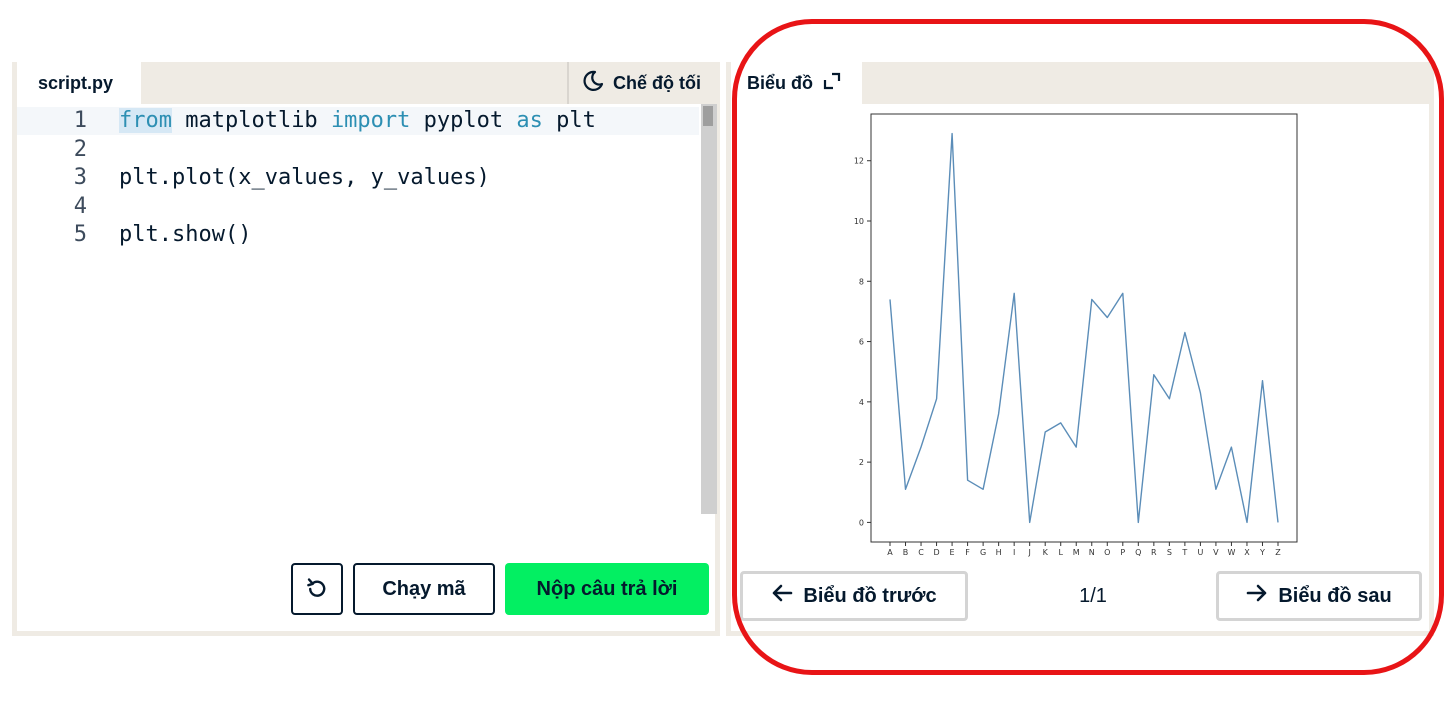 This screenshot has width=1456, height=720. Describe the element at coordinates (185, 235) in the screenshot. I see `code-text: plt.show()` at that location.